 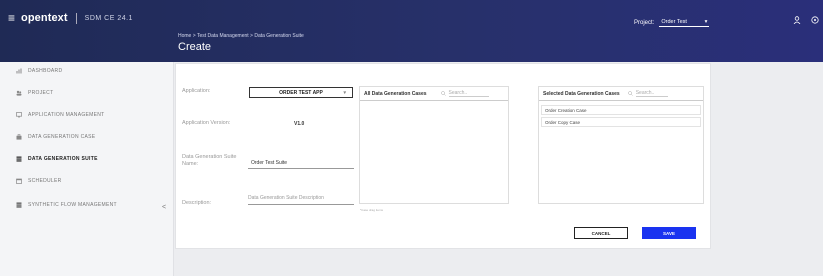 What do you see at coordinates (269, 163) in the screenshot?
I see `suite-name-input: Order Test Suite` at bounding box center [269, 163].